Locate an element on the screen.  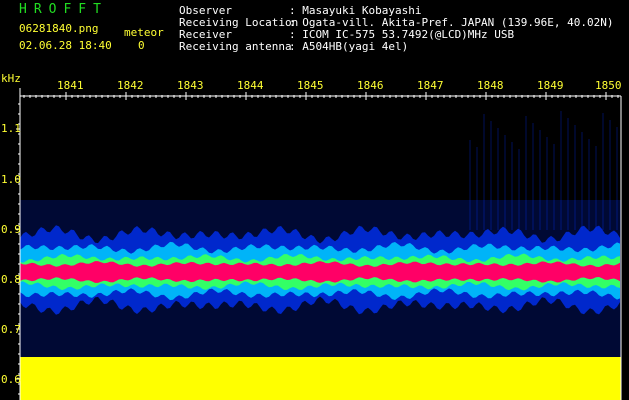
x-tick-label: 1848 is located at coordinates (490, 85).